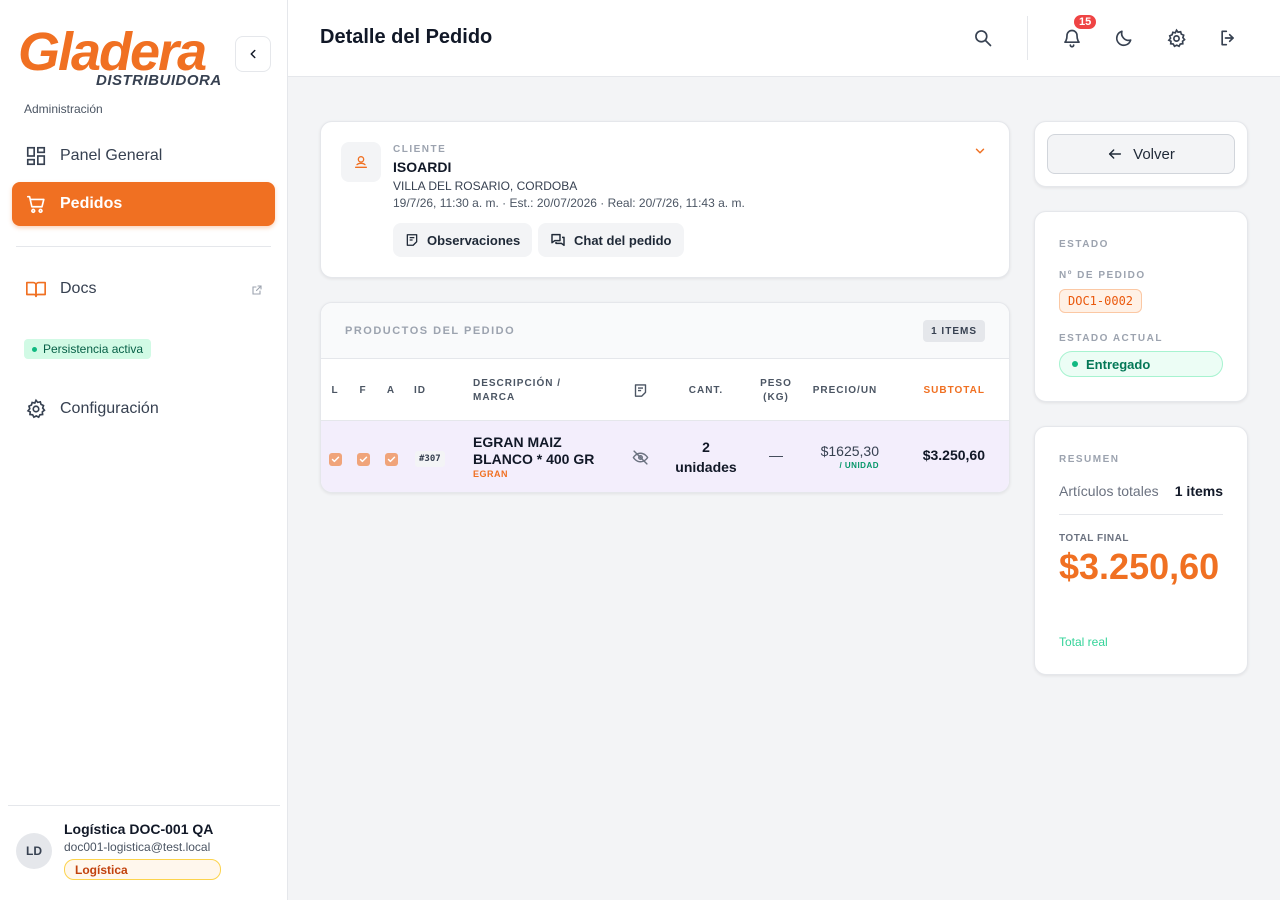 Image resolution: width=1280 pixels, height=900 pixels. I want to click on column-header-price: PRECIO/UN, so click(845, 390).